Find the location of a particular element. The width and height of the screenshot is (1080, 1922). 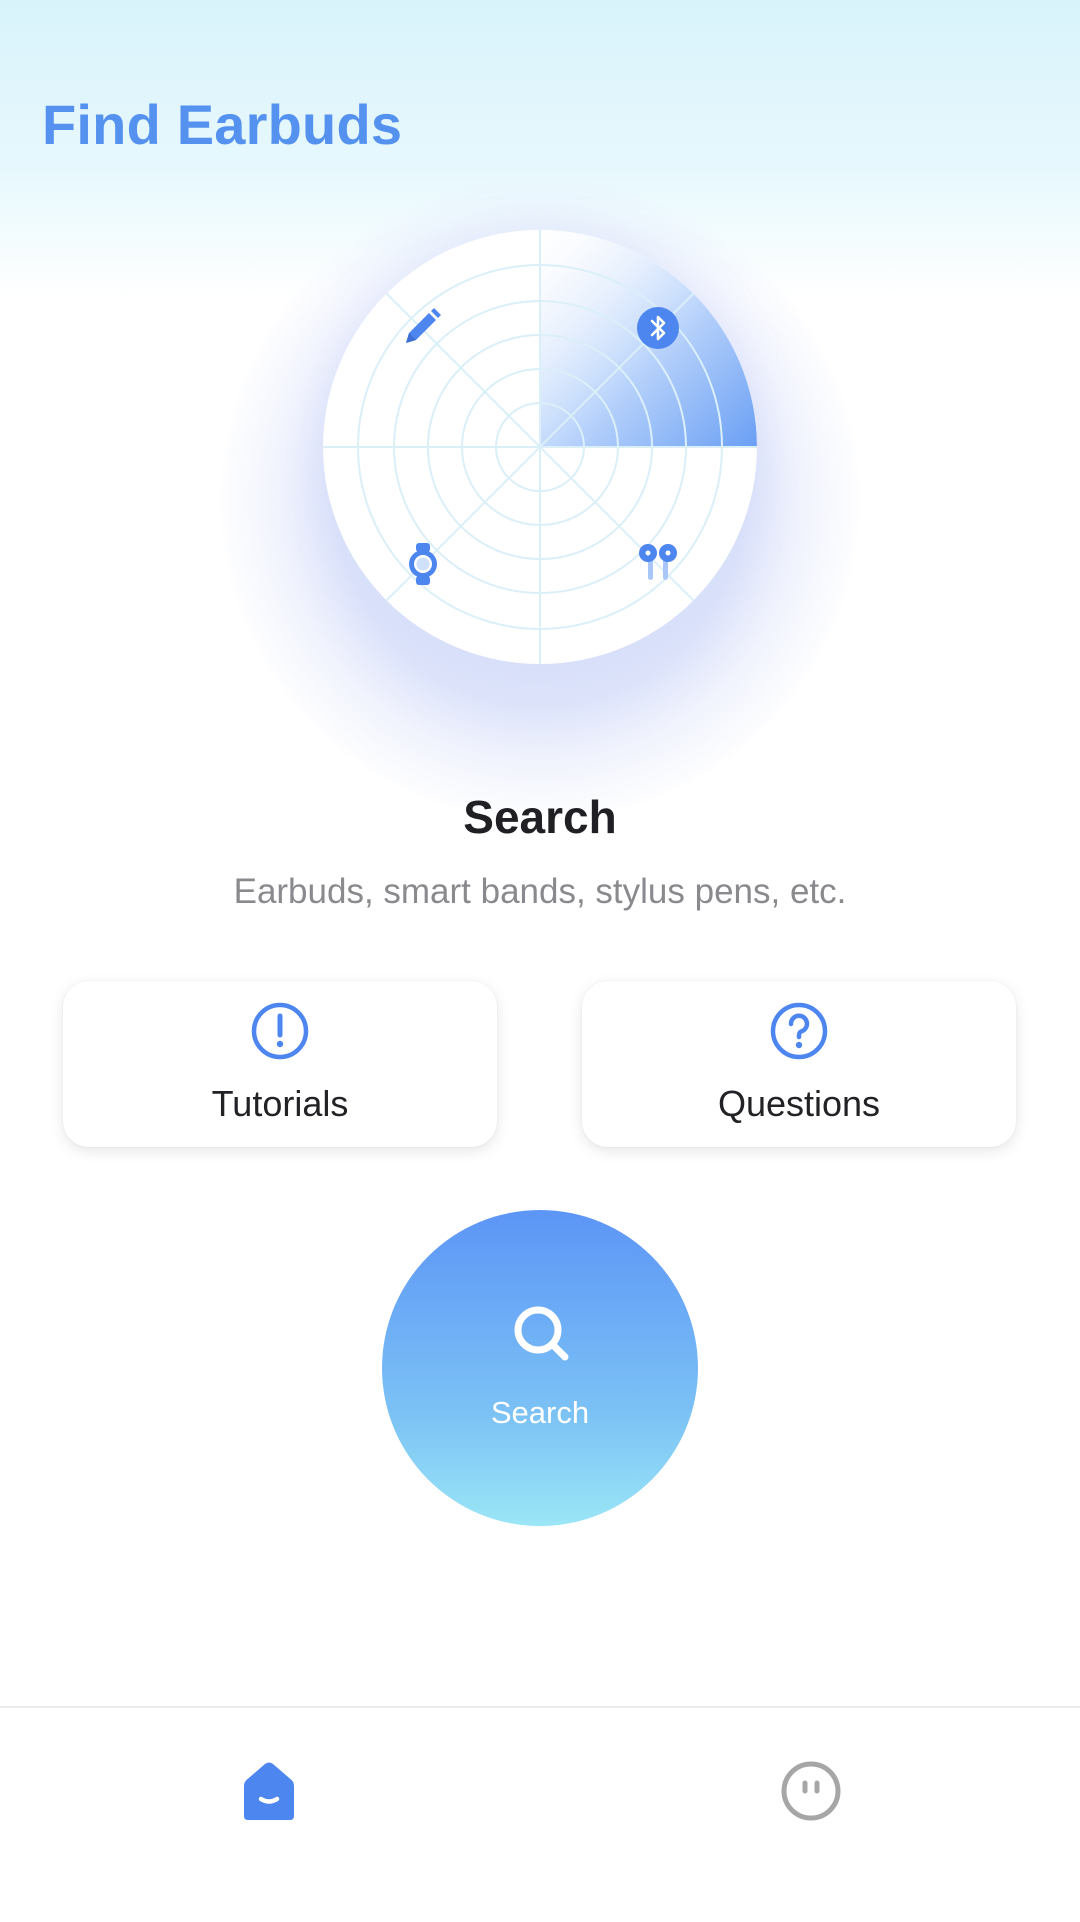

exclamation-circle-icon is located at coordinates (280, 1031).